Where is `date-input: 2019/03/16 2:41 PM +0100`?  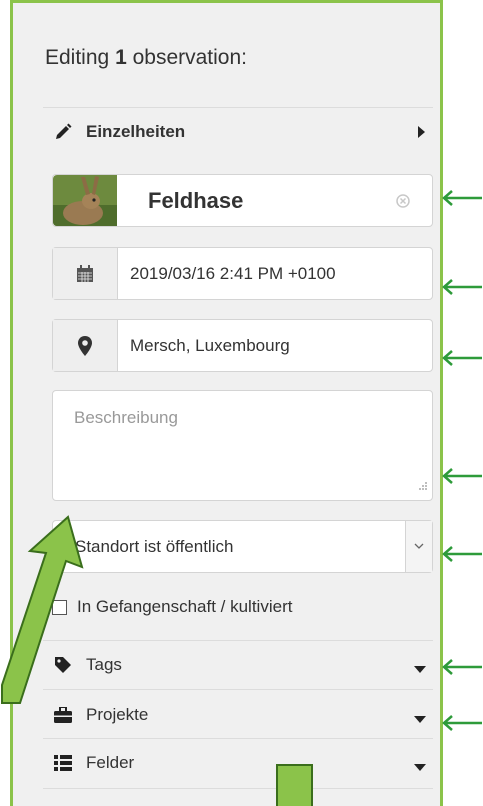 date-input: 2019/03/16 2:41 PM +0100 is located at coordinates (242, 273).